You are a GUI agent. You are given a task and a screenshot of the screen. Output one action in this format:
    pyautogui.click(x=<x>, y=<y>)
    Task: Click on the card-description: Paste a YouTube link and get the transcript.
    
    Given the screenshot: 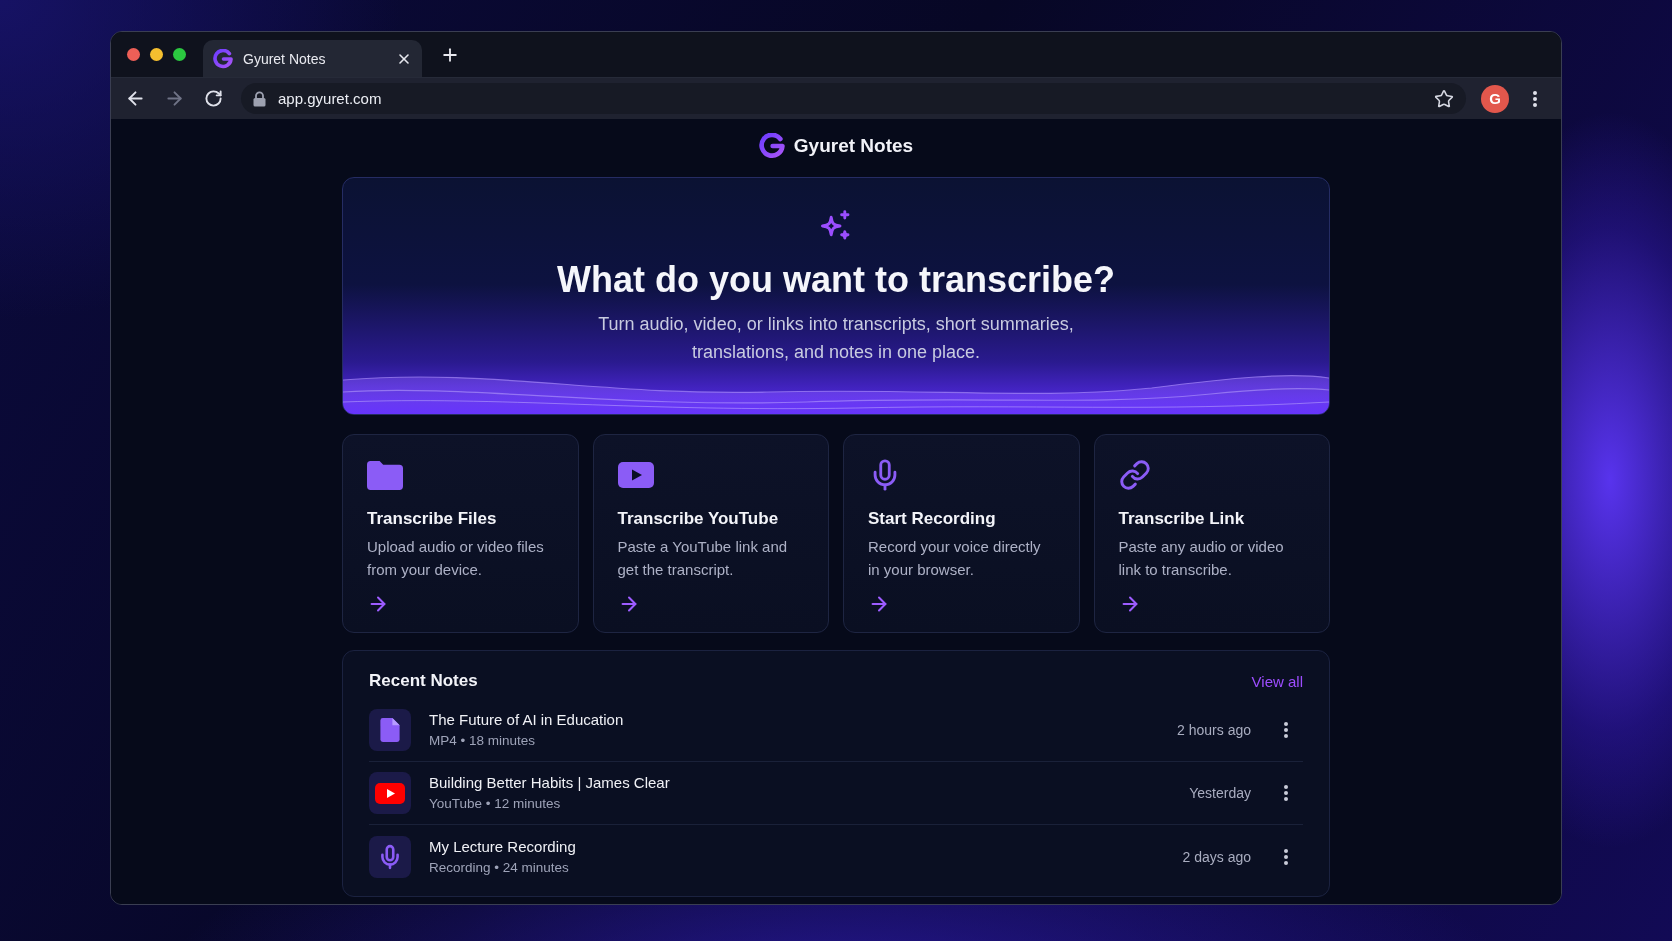 What is the action you would take?
    pyautogui.click(x=703, y=558)
    